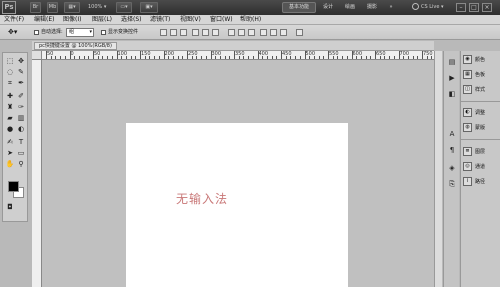 The image size is (500, 287). What do you see at coordinates (481, 113) in the screenshot?
I see `panel-adjustments: ◐ 调整` at bounding box center [481, 113].